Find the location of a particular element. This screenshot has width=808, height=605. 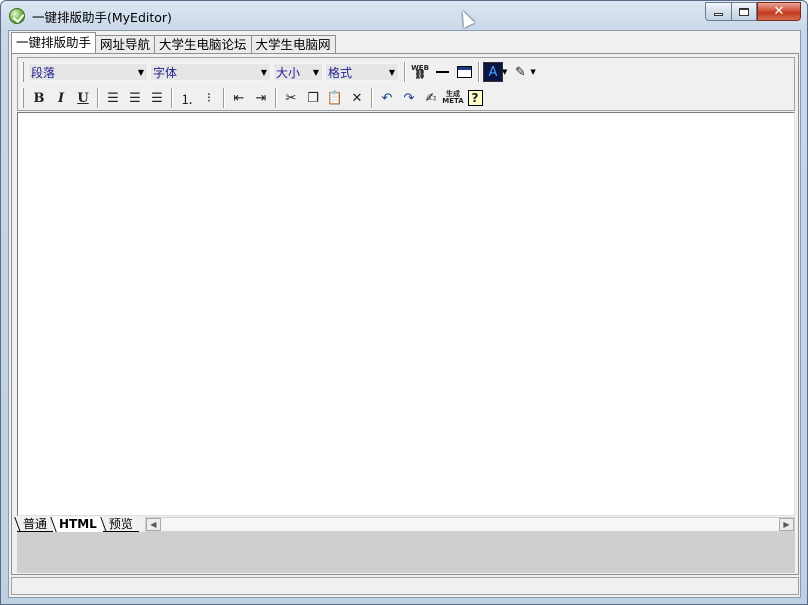

clipboard-icon: 📋 is located at coordinates (335, 98).